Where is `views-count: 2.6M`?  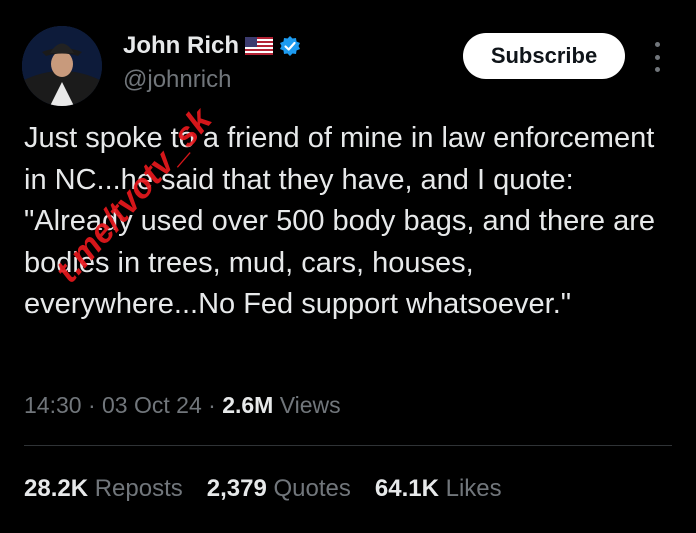
views-count: 2.6M is located at coordinates (247, 405).